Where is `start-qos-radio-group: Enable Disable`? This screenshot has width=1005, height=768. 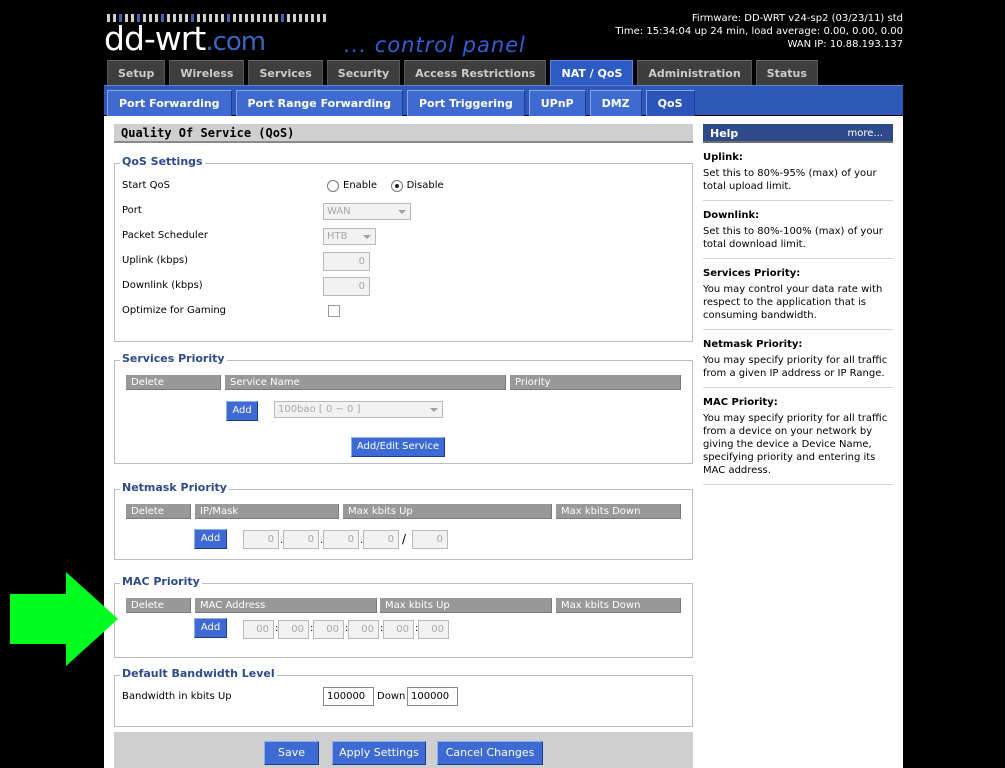
start-qos-radio-group: Enable Disable is located at coordinates (390, 186).